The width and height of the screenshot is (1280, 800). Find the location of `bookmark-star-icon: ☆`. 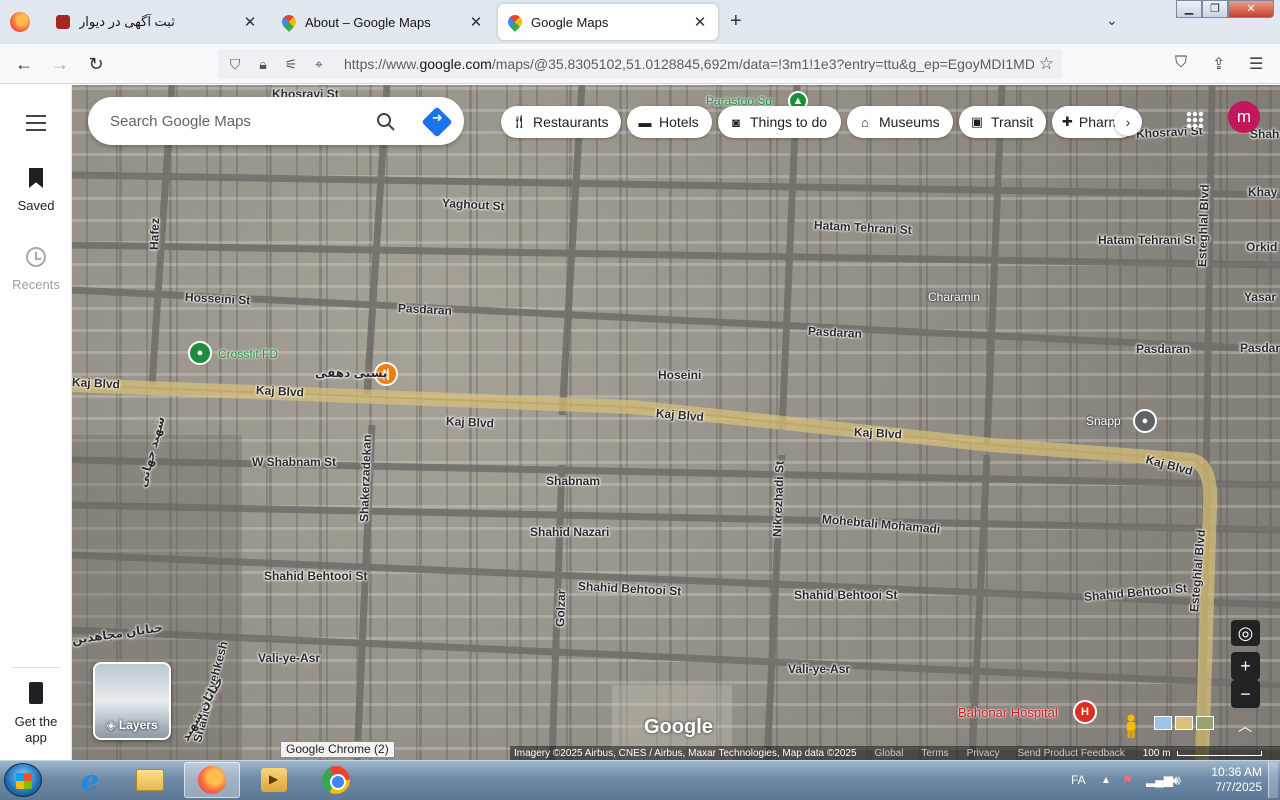

bookmark-star-icon: ☆ is located at coordinates (1046, 64).